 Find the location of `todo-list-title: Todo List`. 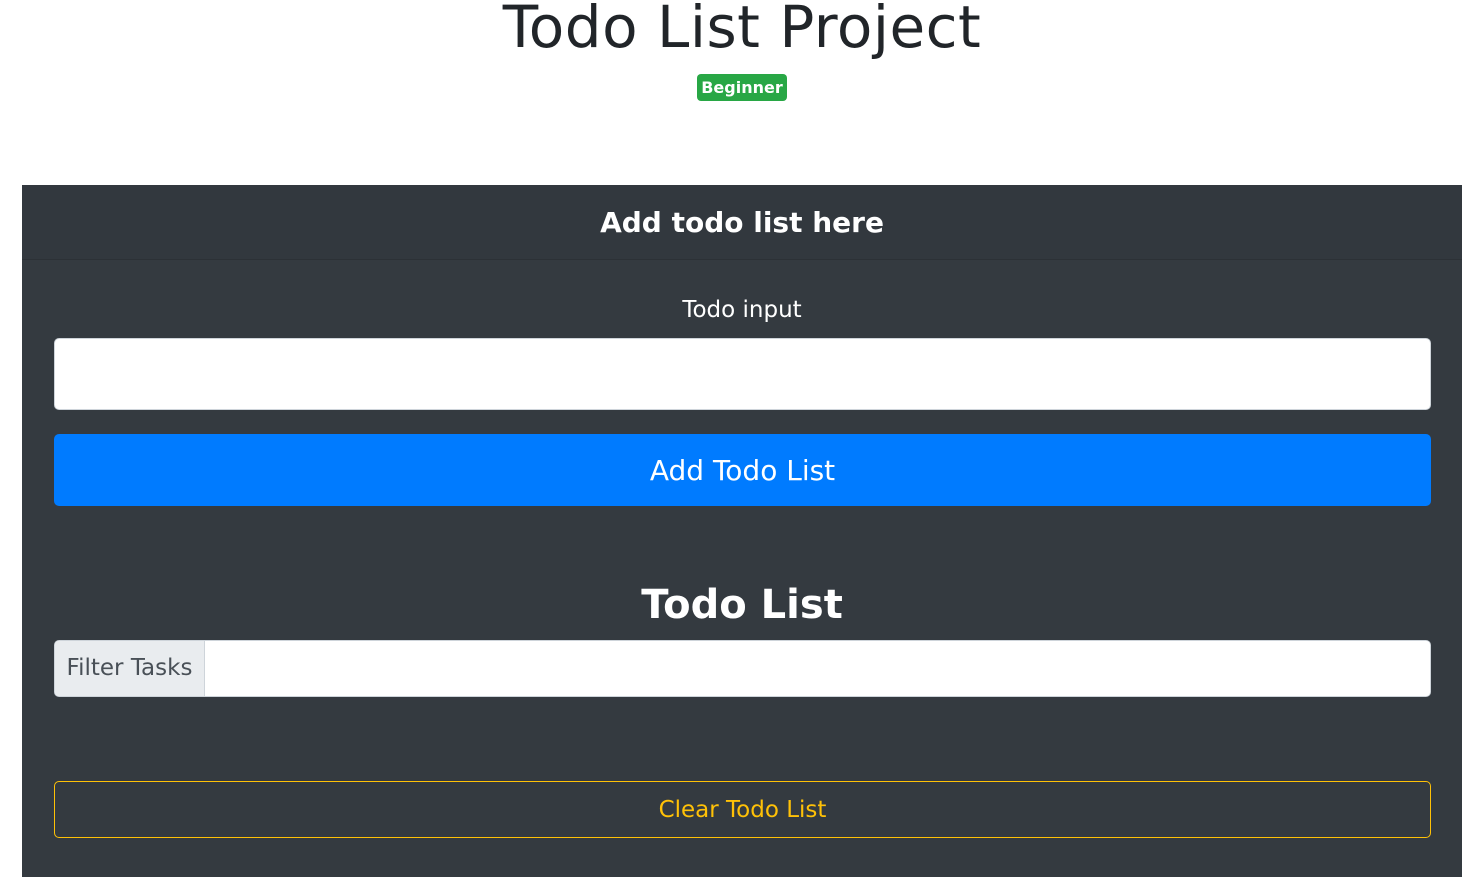

todo-list-title: Todo List is located at coordinates (742, 605).